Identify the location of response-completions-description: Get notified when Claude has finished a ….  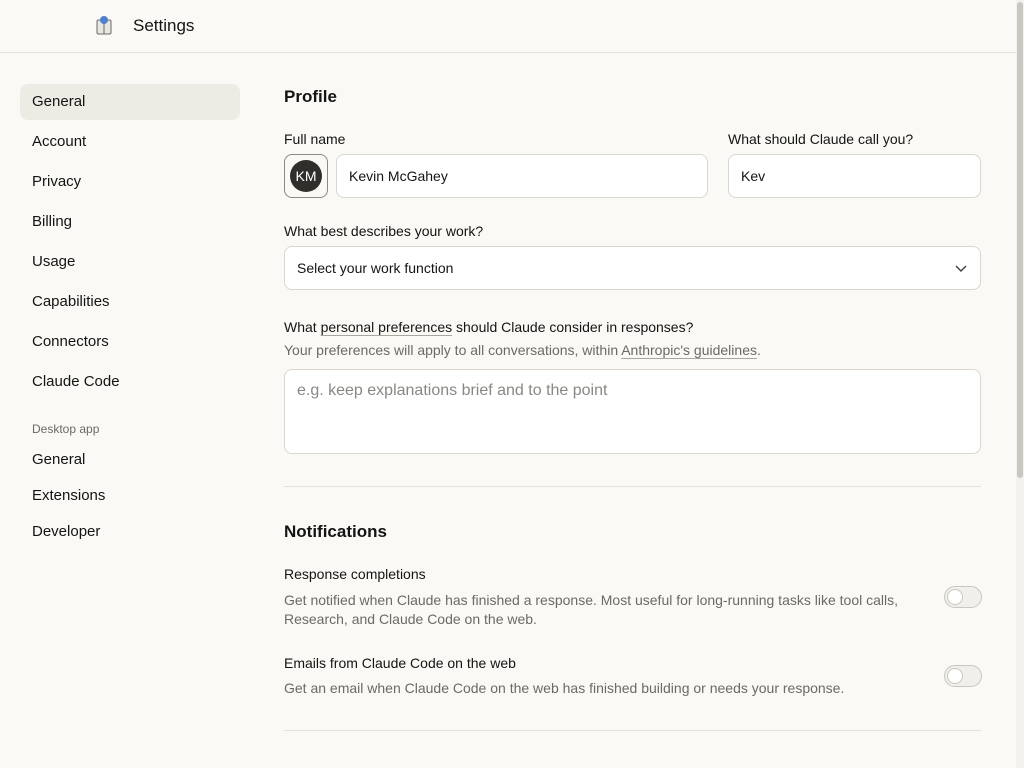
(591, 609).